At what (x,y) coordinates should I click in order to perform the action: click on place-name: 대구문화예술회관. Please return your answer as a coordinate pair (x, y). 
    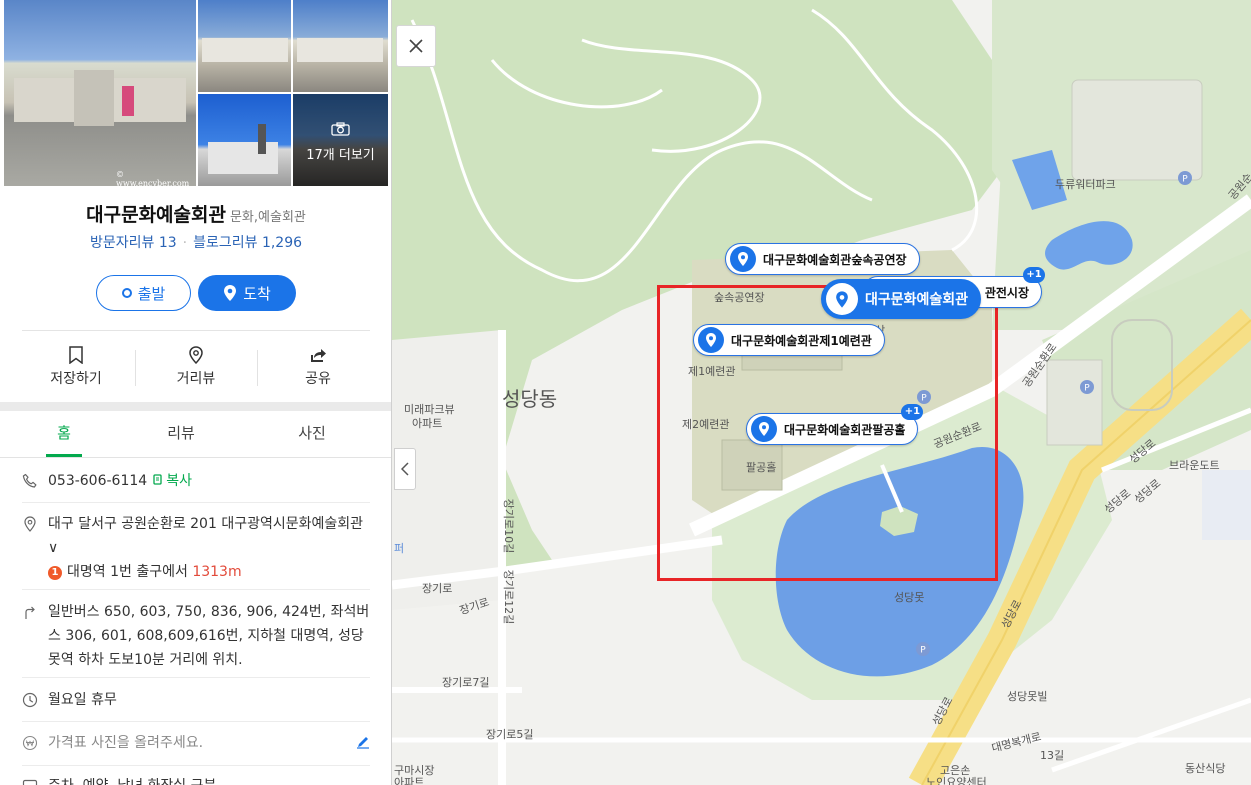
    Looking at the image, I should click on (156, 215).